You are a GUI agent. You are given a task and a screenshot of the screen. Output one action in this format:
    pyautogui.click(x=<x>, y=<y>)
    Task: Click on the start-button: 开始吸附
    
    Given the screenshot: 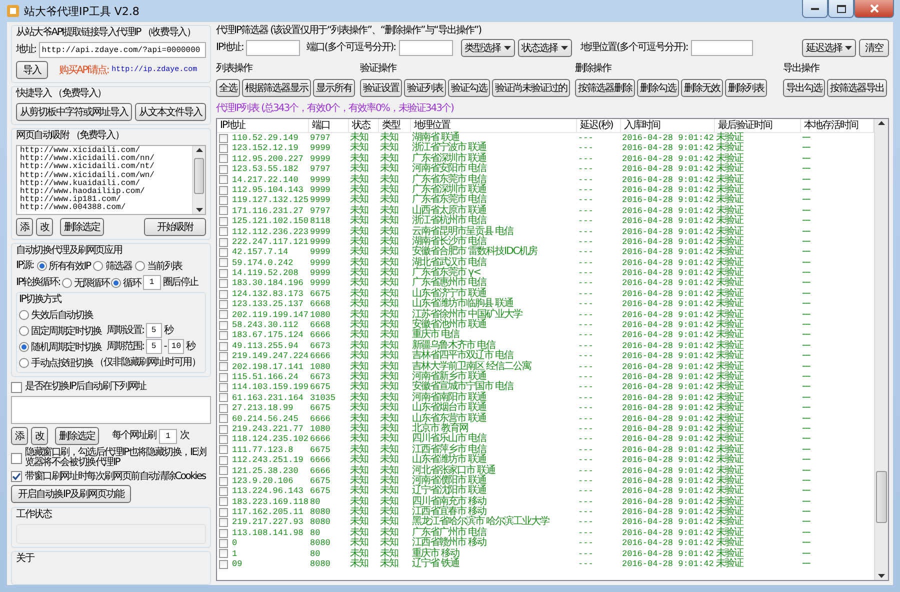 What is the action you would take?
    pyautogui.click(x=175, y=227)
    